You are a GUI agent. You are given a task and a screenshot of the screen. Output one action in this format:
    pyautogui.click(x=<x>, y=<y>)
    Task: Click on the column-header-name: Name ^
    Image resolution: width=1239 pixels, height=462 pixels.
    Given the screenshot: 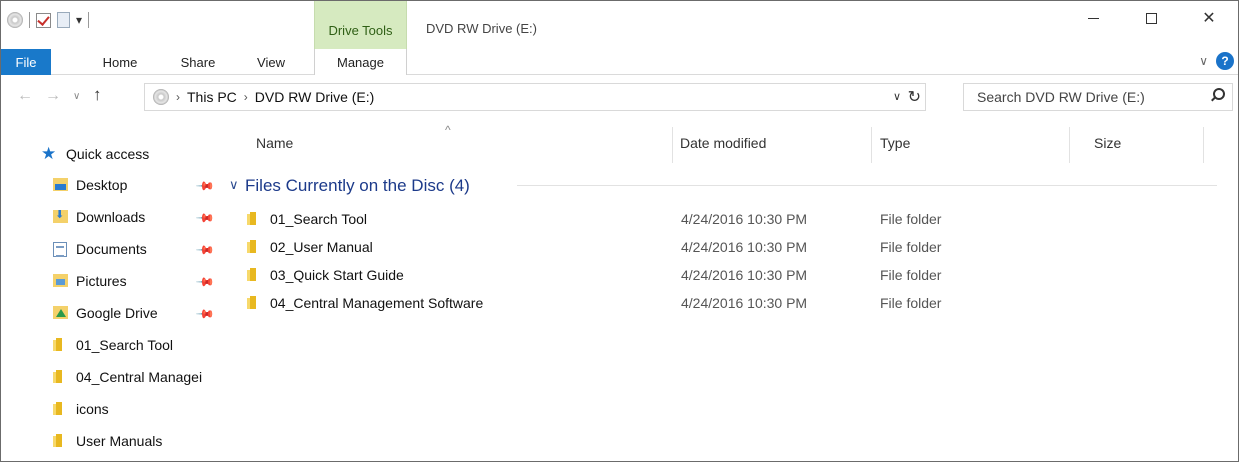 What is the action you would take?
    pyautogui.click(x=448, y=143)
    